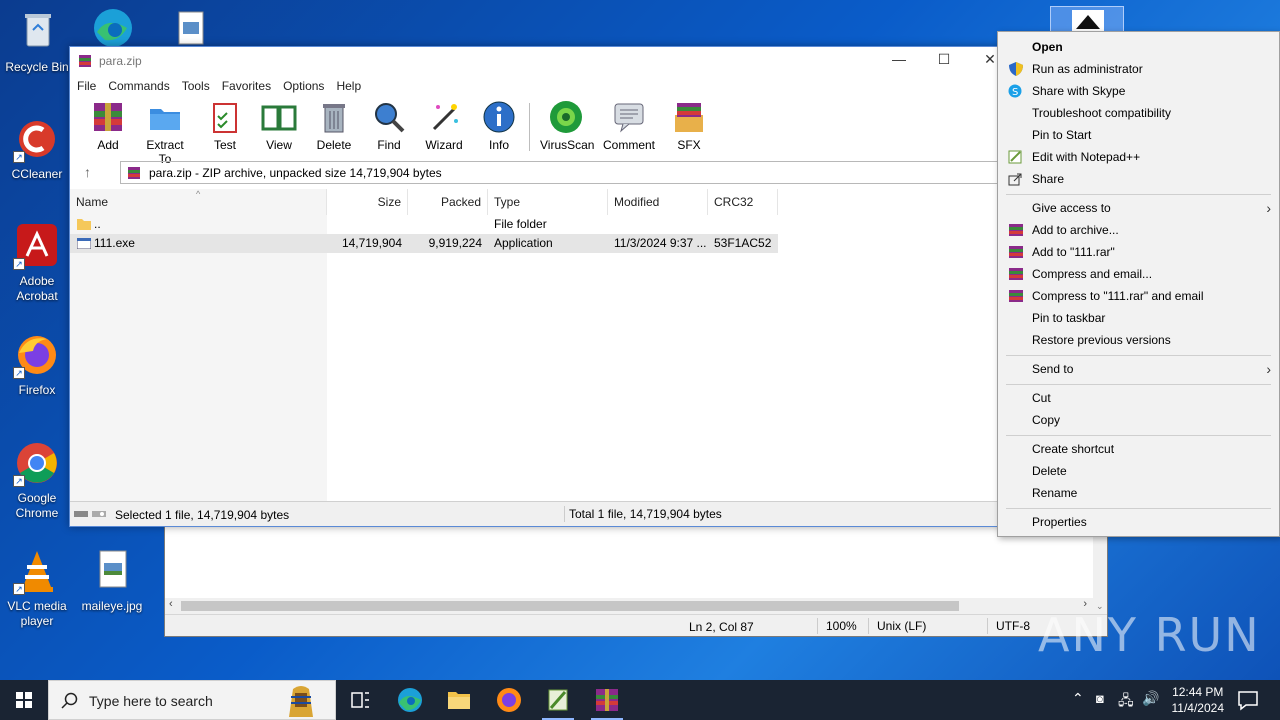  What do you see at coordinates (424, 224) in the screenshot?
I see `table-row: .. File folder` at bounding box center [424, 224].